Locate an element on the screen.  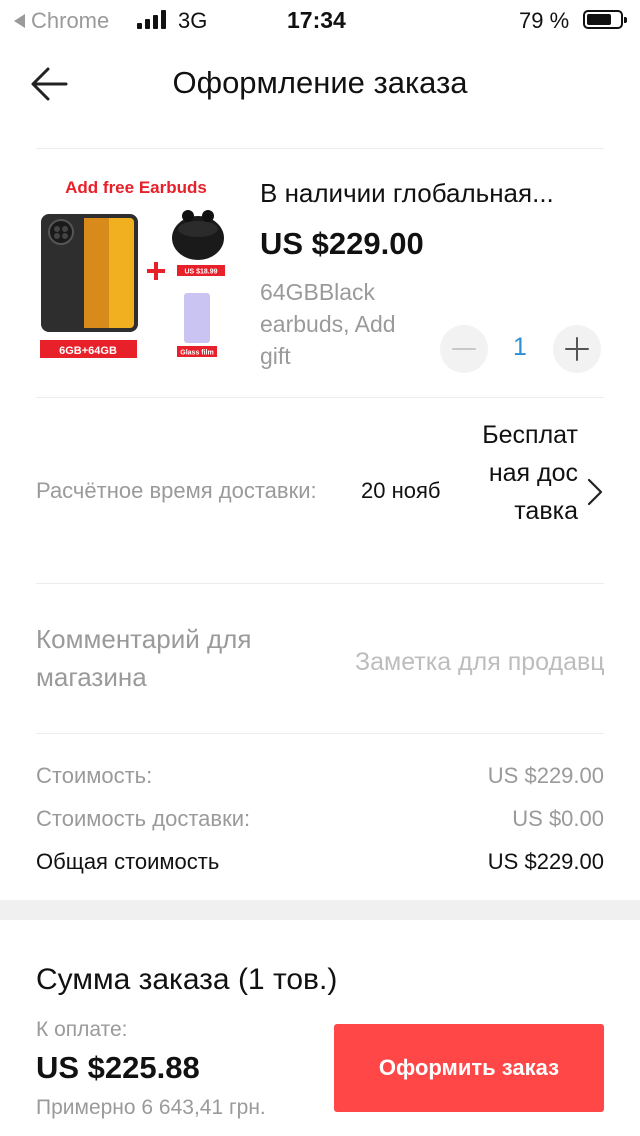
quantity-value: 1 is located at coordinates (520, 347).